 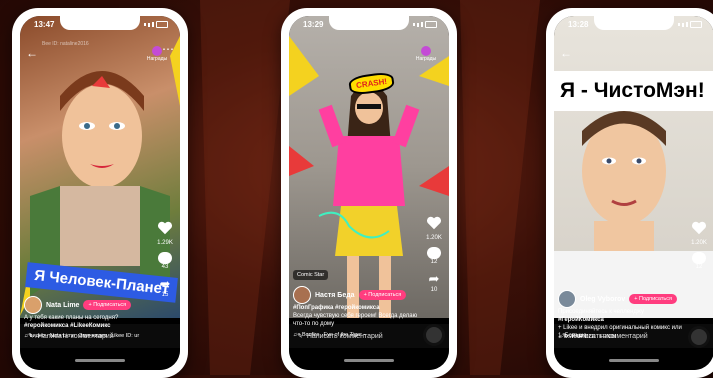 I want to click on comic-title-band: Я - ЧистоМэн!, so click(x=633, y=91).